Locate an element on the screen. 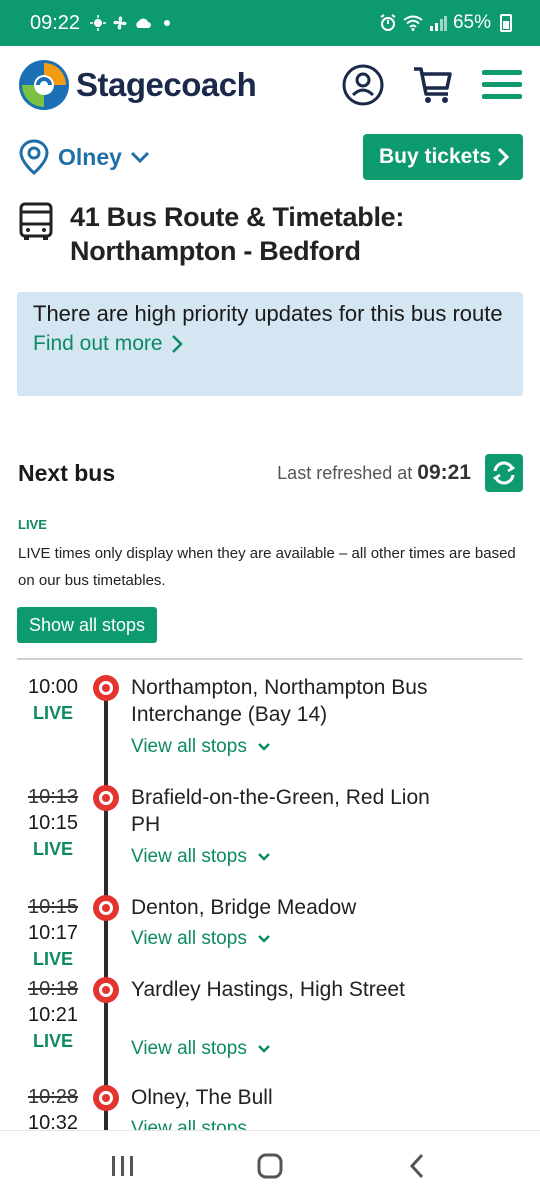 The image size is (540, 1200). battery-icon is located at coordinates (506, 23).